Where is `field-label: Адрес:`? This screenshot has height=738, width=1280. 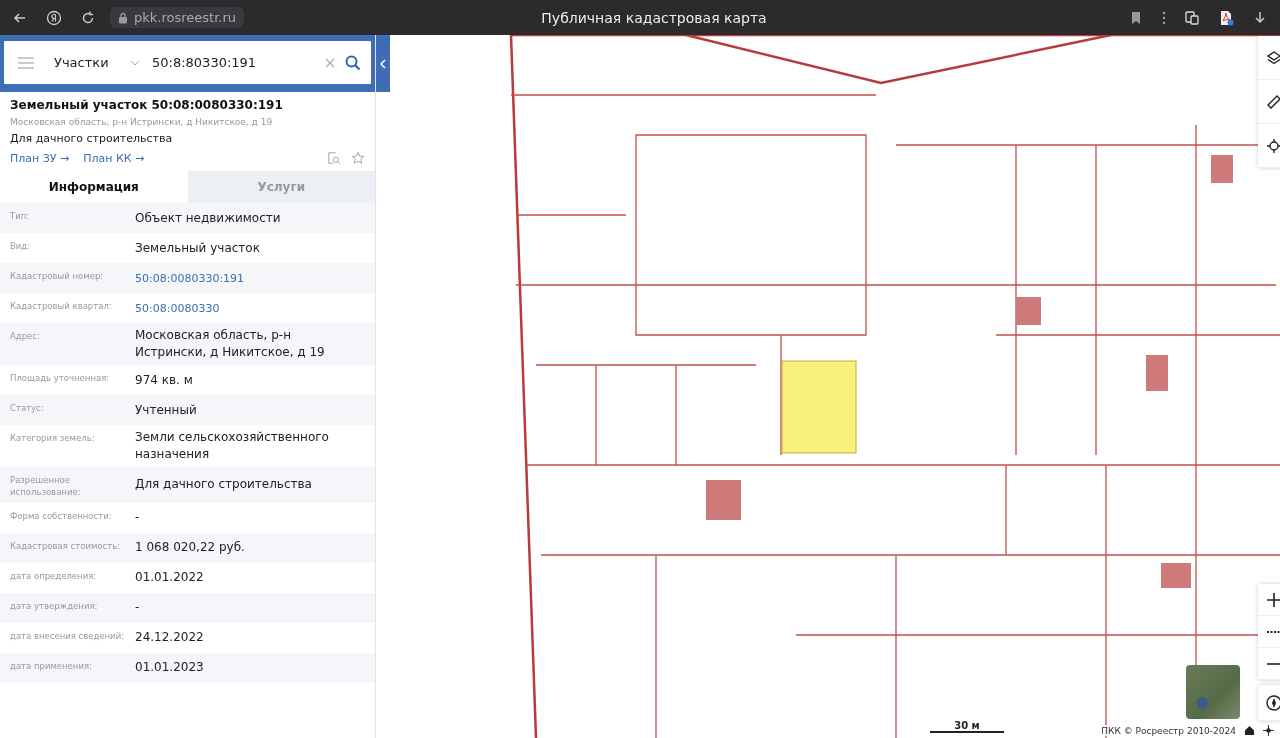 field-label: Адрес: is located at coordinates (25, 336).